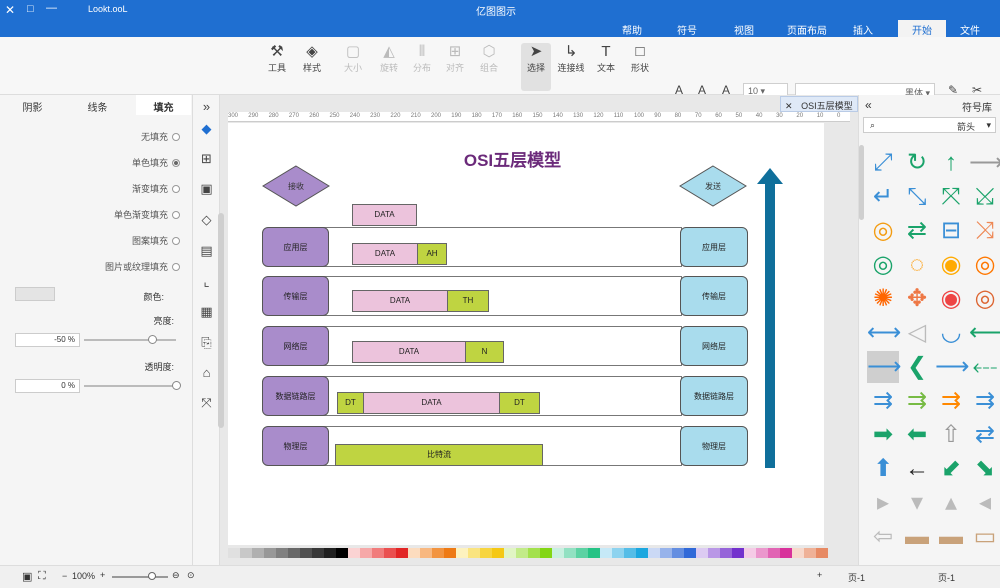  Describe the element at coordinates (536, 67) in the screenshot. I see `select-button: ➤ 选择` at that location.